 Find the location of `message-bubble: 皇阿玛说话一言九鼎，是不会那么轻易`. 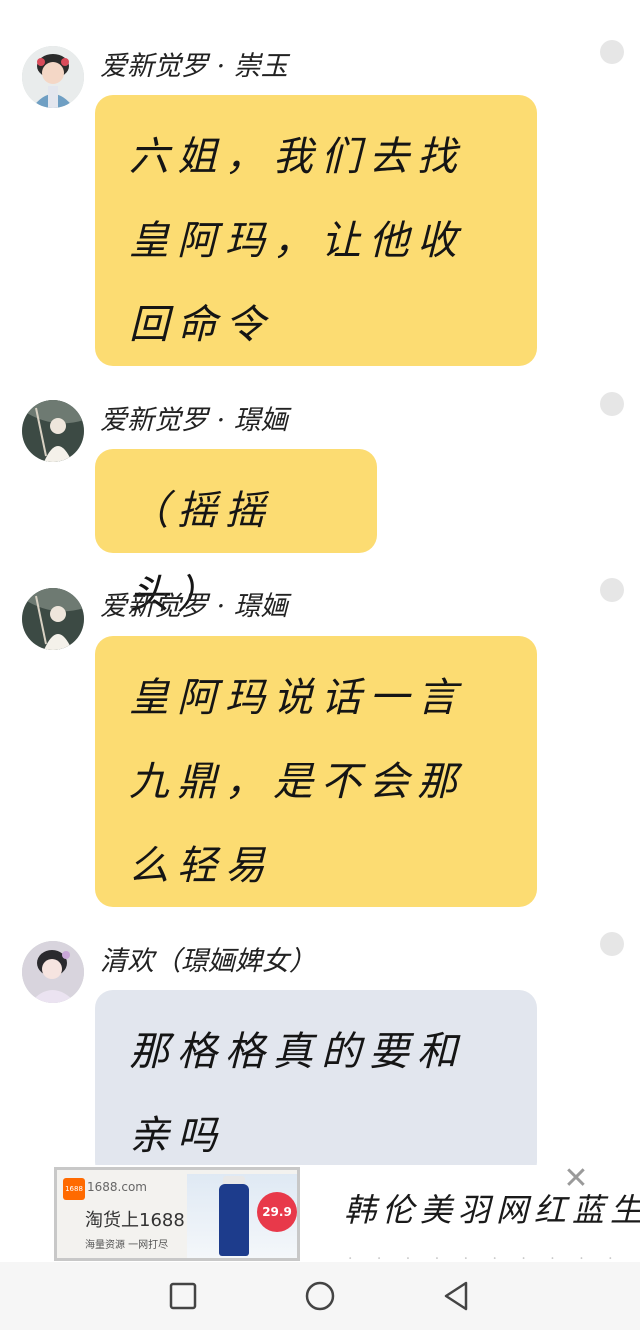

message-bubble: 皇阿玛说话一言九鼎，是不会那么轻易 is located at coordinates (316, 771).